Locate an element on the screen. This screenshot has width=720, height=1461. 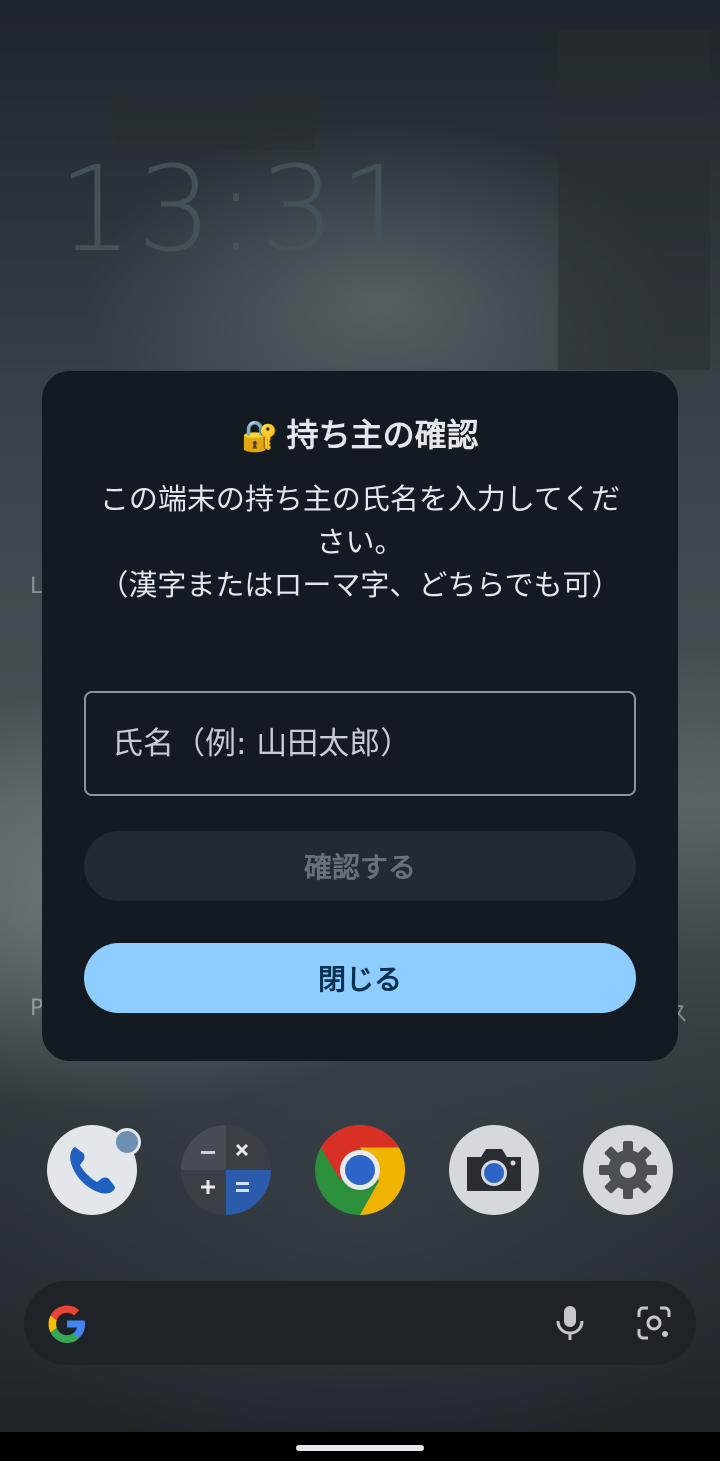
chrome-icon is located at coordinates (360, 1170).